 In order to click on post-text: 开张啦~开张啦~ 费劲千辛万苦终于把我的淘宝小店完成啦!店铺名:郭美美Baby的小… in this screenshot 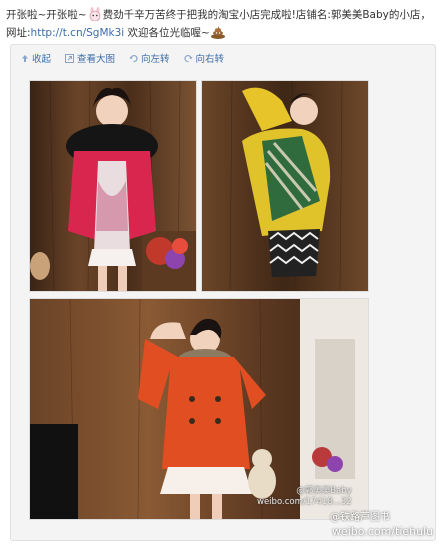, I will do `click(221, 24)`.